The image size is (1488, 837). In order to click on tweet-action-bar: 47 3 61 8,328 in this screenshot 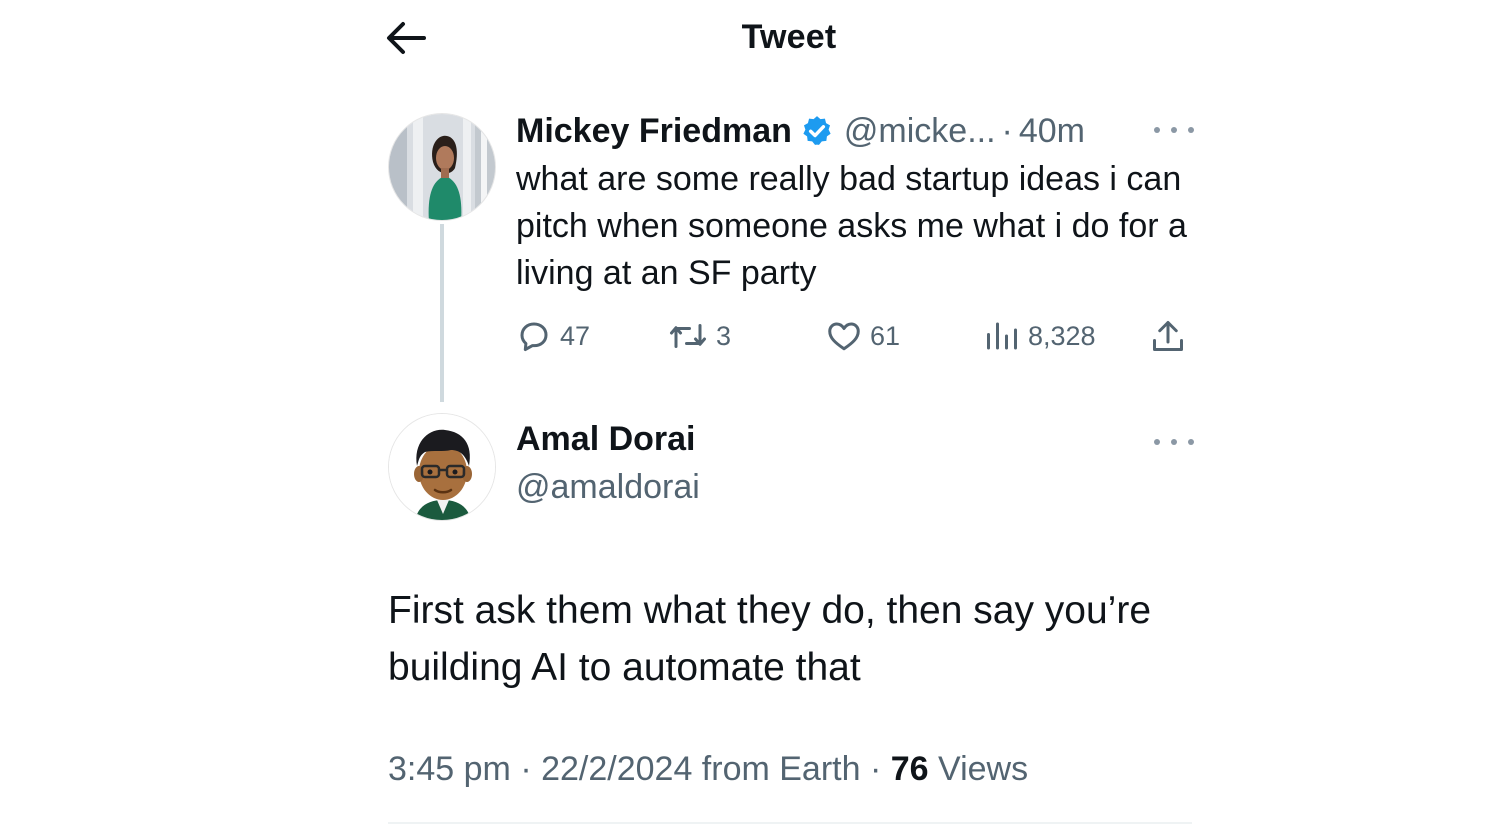, I will do `click(856, 336)`.